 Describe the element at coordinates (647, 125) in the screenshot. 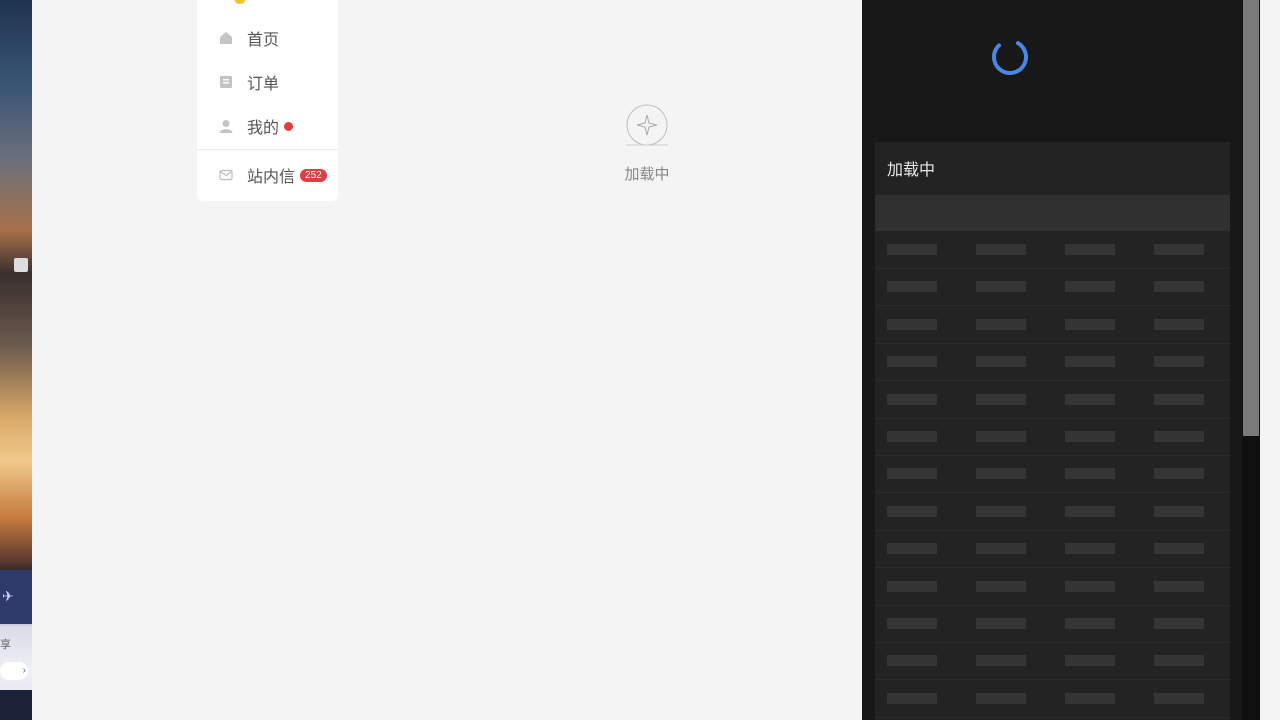

I see `sparkle-icon` at that location.